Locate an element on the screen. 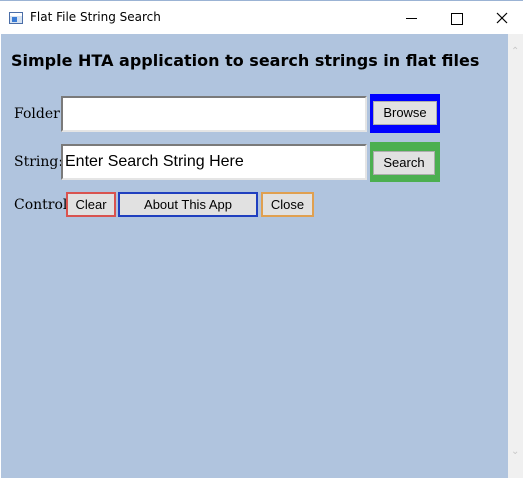 Image resolution: width=523 pixels, height=478 pixels. string-label: String: is located at coordinates (39, 162).